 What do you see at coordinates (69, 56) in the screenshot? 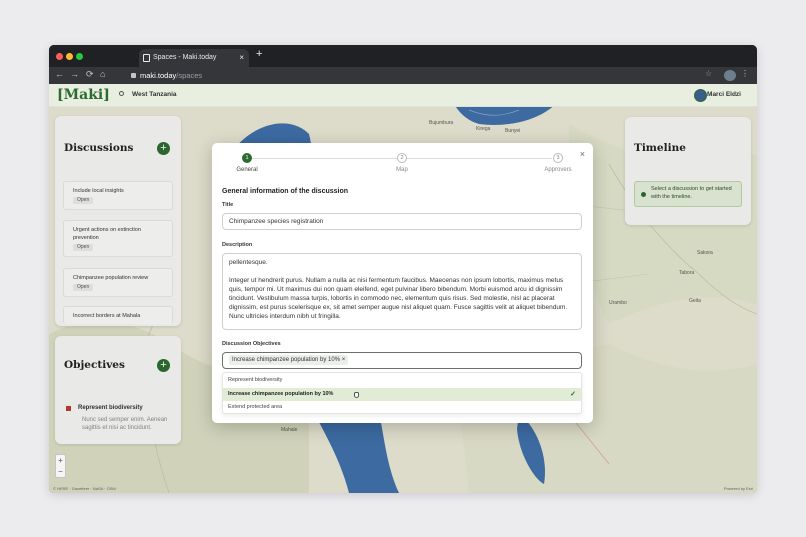
I see `minimize-window-button` at bounding box center [69, 56].